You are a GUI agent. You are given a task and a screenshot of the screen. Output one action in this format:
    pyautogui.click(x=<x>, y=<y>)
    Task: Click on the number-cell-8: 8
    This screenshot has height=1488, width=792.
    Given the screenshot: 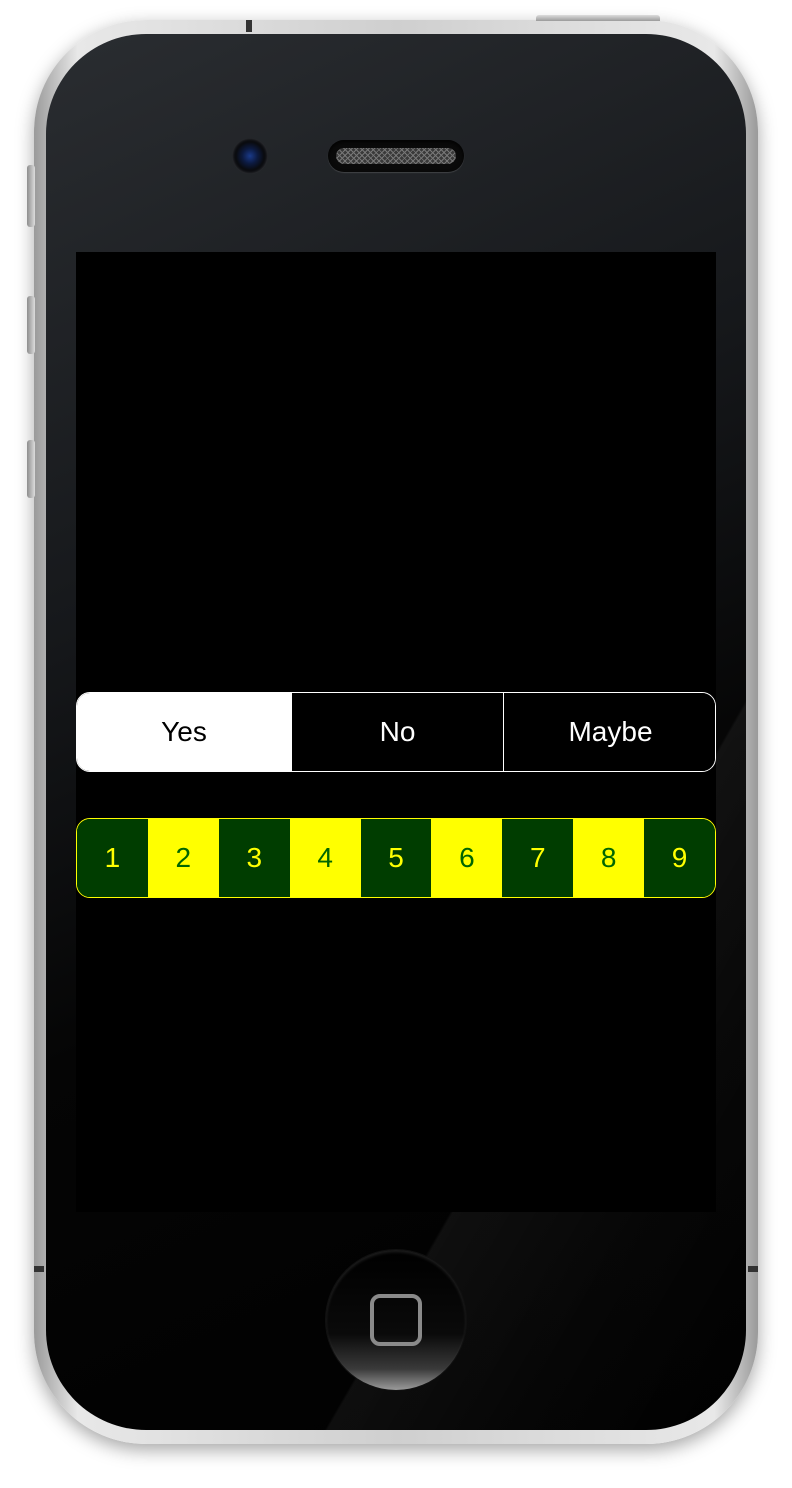 What is the action you would take?
    pyautogui.click(x=609, y=858)
    